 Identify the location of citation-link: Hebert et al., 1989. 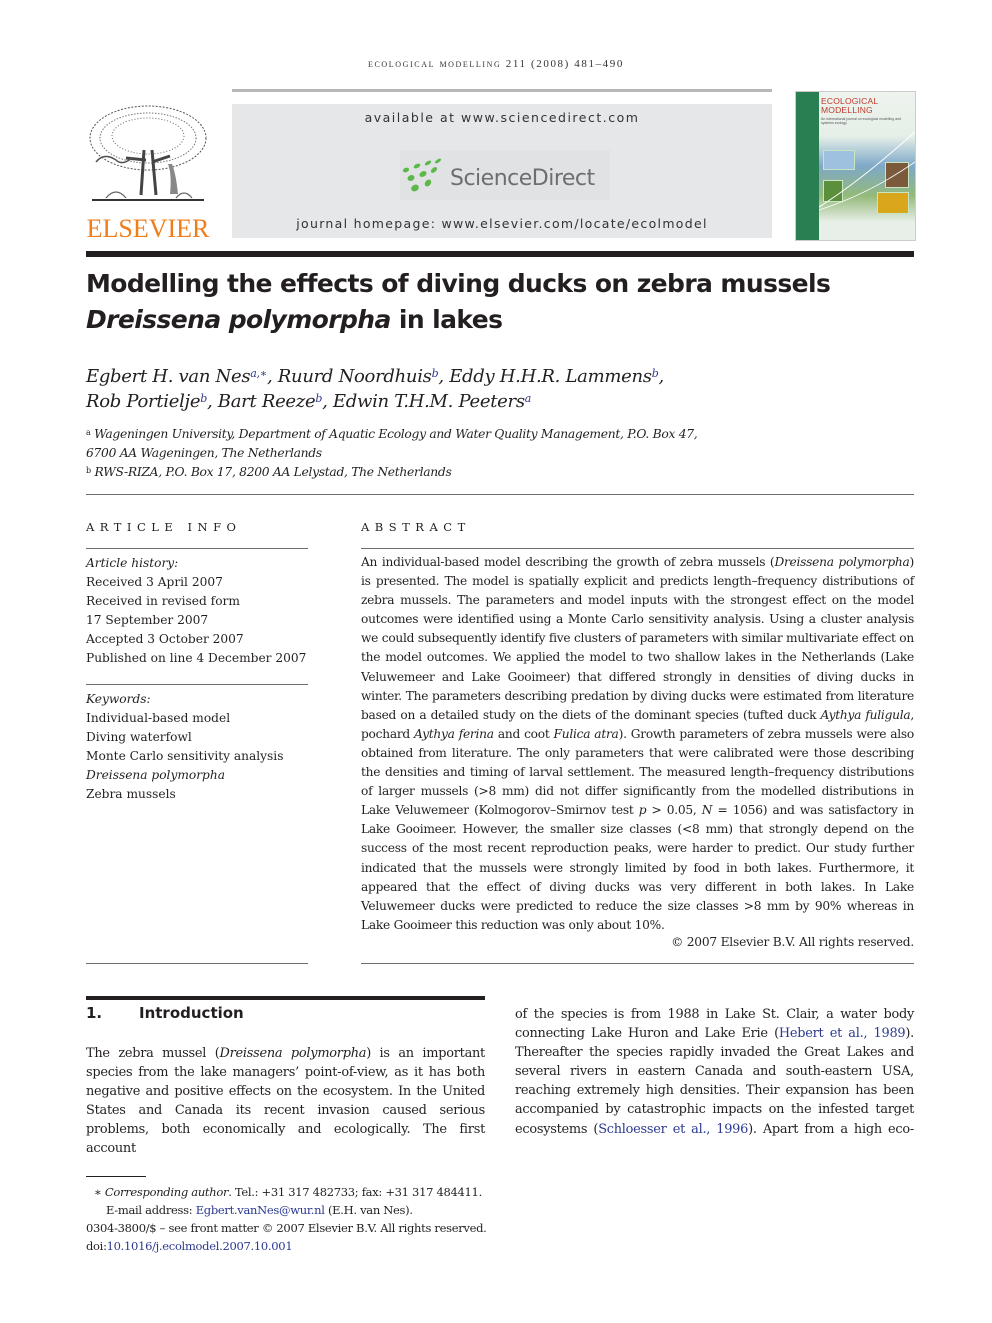
(842, 1033).